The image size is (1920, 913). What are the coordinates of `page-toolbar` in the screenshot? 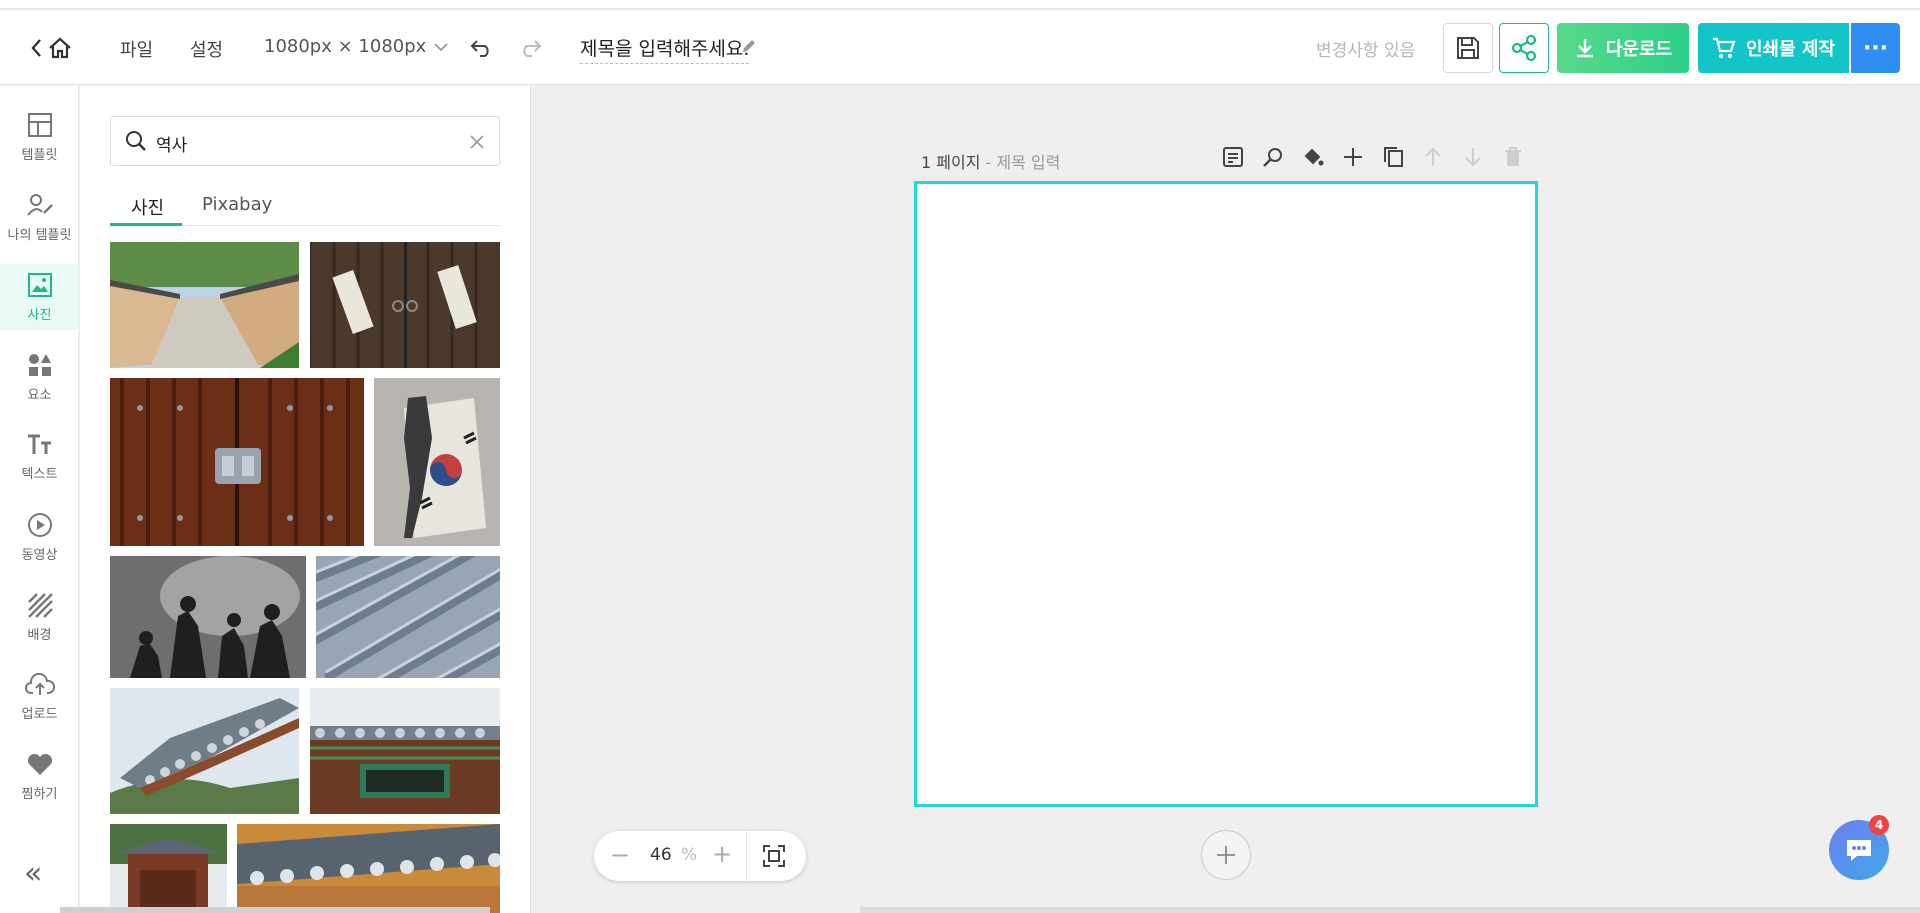 It's located at (1373, 157).